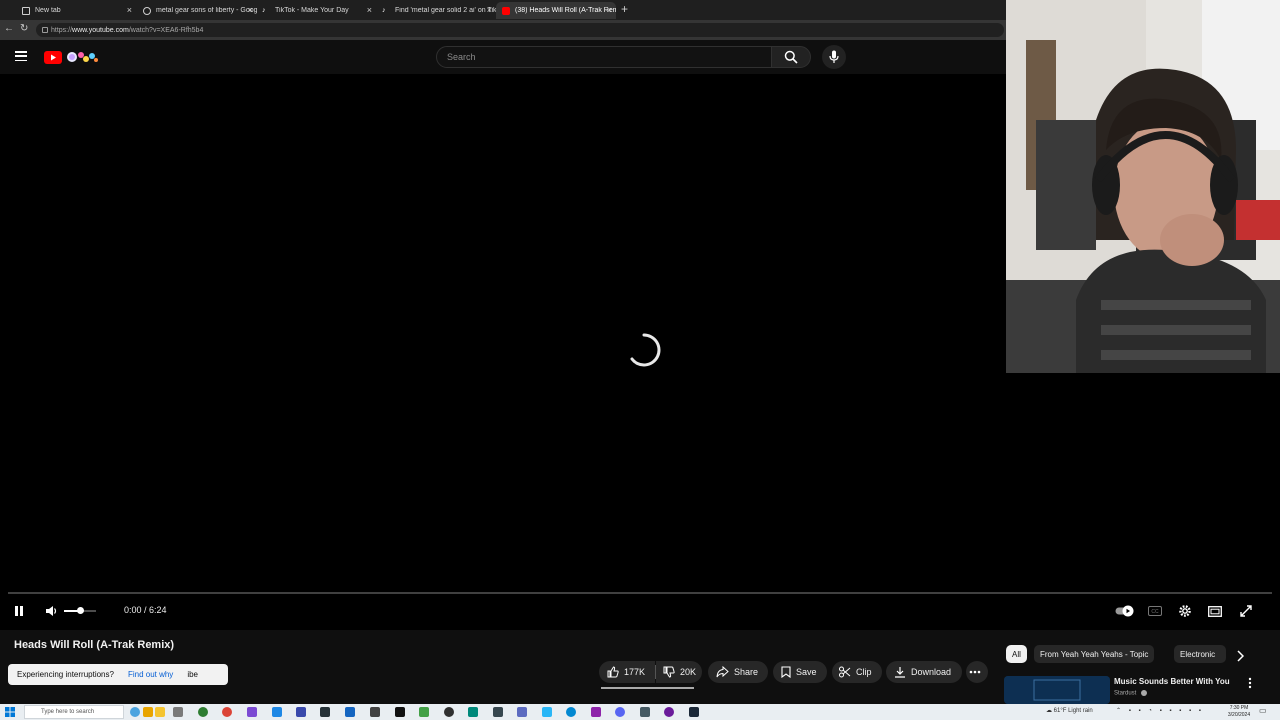 The image size is (1280, 720). Describe the element at coordinates (1143, 186) in the screenshot. I see `webcam-overlay` at that location.